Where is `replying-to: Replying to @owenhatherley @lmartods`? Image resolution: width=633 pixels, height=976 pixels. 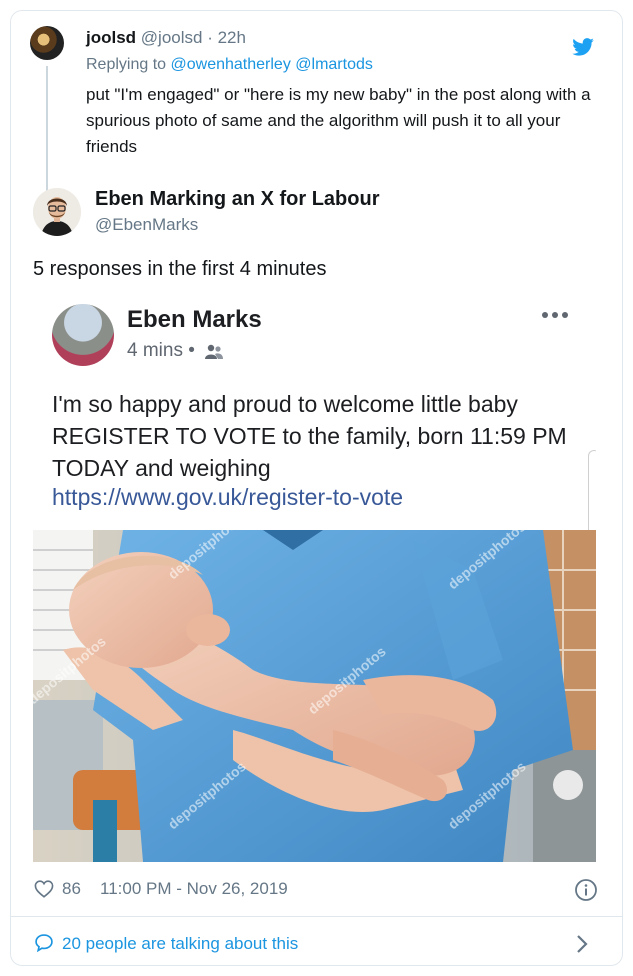 replying-to: Replying to @owenhatherley @lmartods is located at coordinates (229, 65).